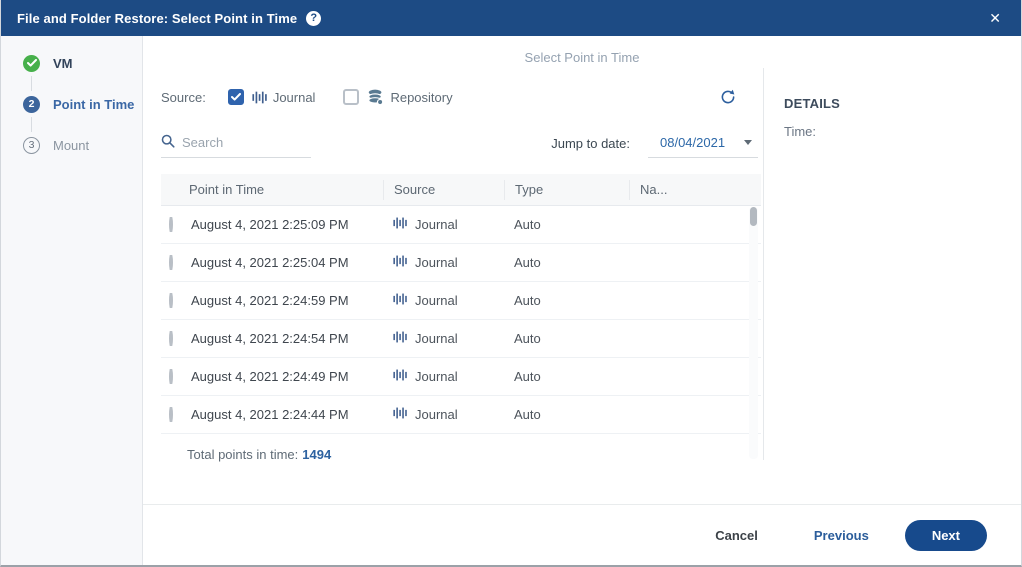  What do you see at coordinates (800, 131) in the screenshot?
I see `details-time-label: Time:` at bounding box center [800, 131].